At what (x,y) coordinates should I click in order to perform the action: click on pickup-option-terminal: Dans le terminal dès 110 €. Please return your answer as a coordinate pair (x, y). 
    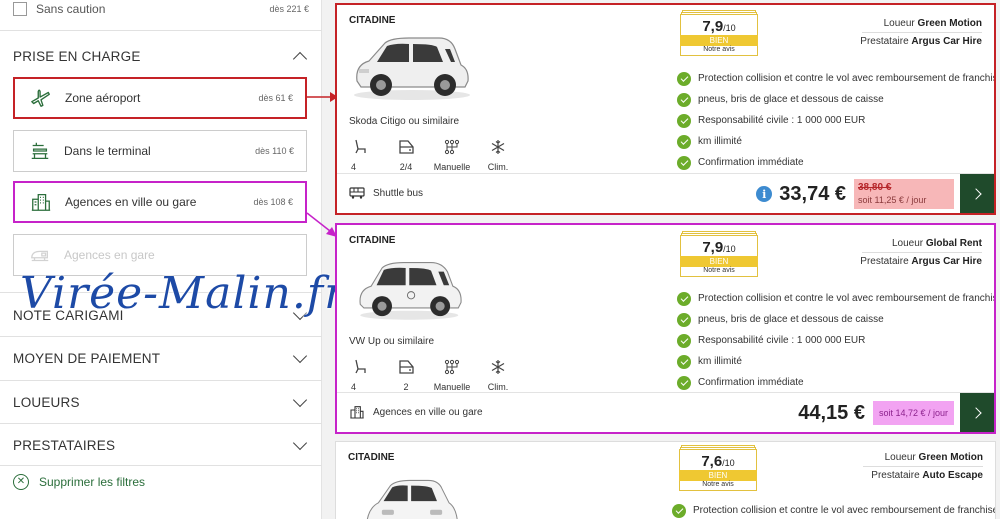
    Looking at the image, I should click on (160, 151).